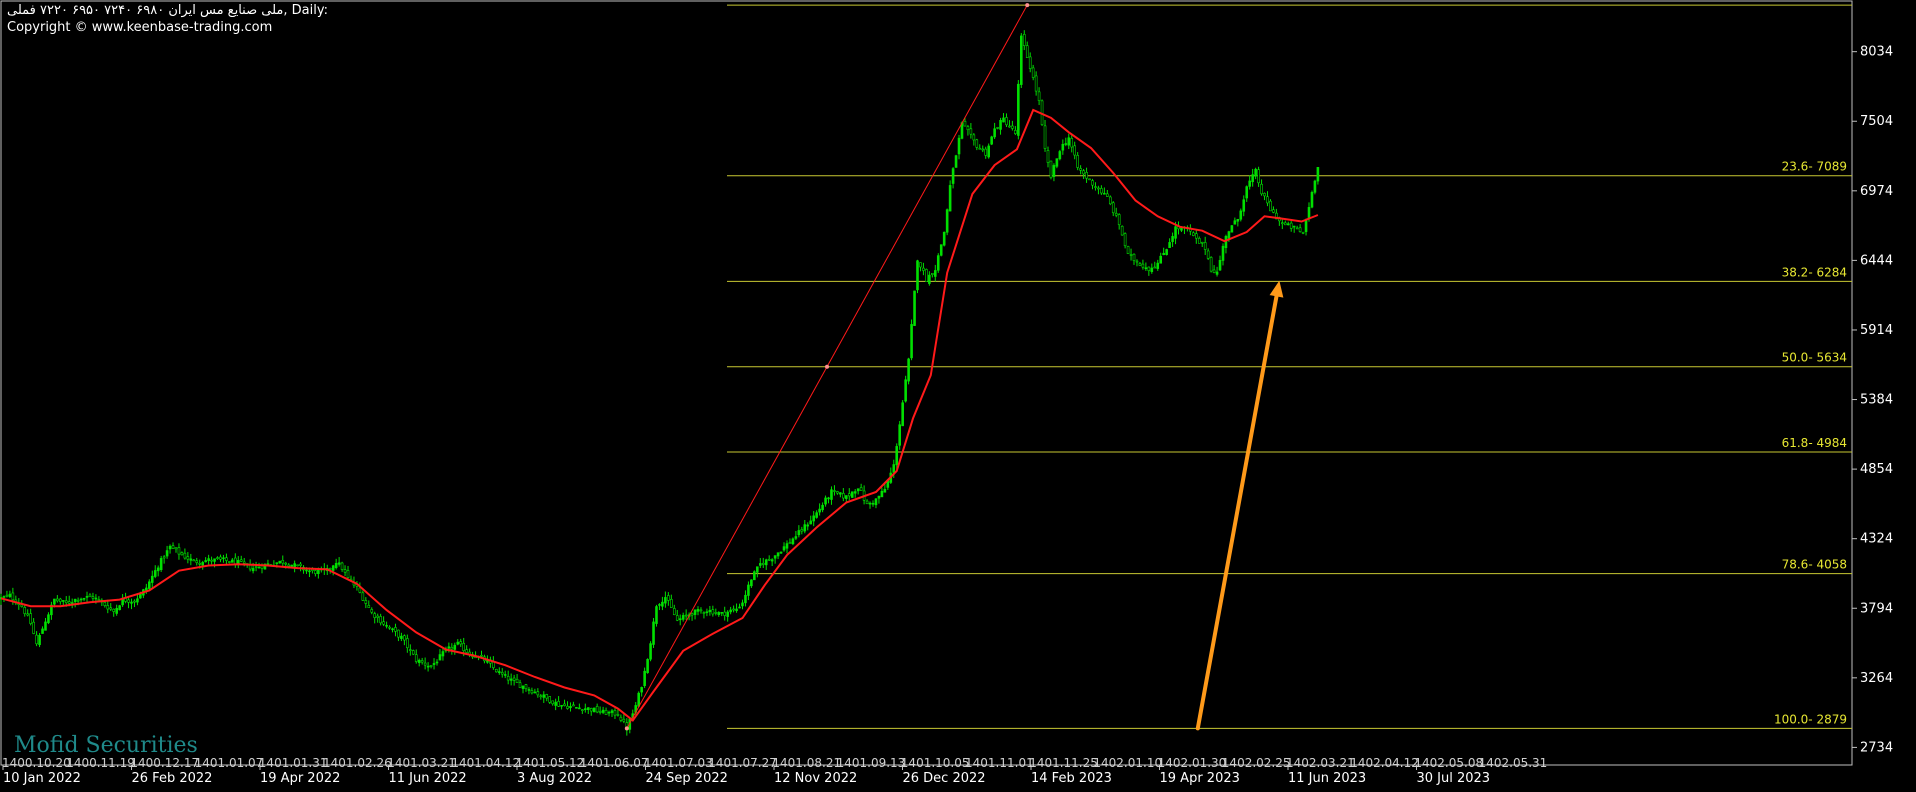 The width and height of the screenshot is (1916, 792). What do you see at coordinates (1063, 763) in the screenshot?
I see `jalali-date-label: 1401.11.25` at bounding box center [1063, 763].